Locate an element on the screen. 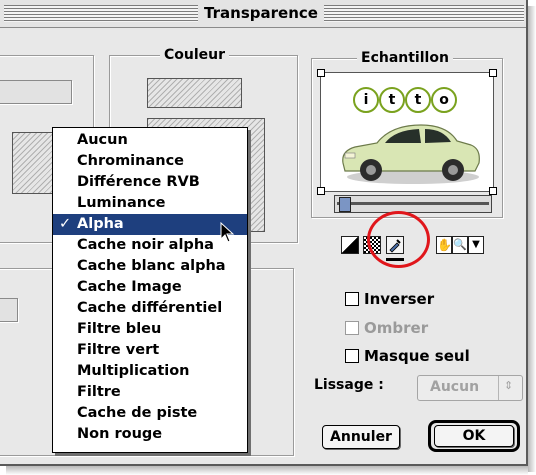 Image resolution: width=536 pixels, height=475 pixels. lissage-label: Lissage : is located at coordinates (349, 385).